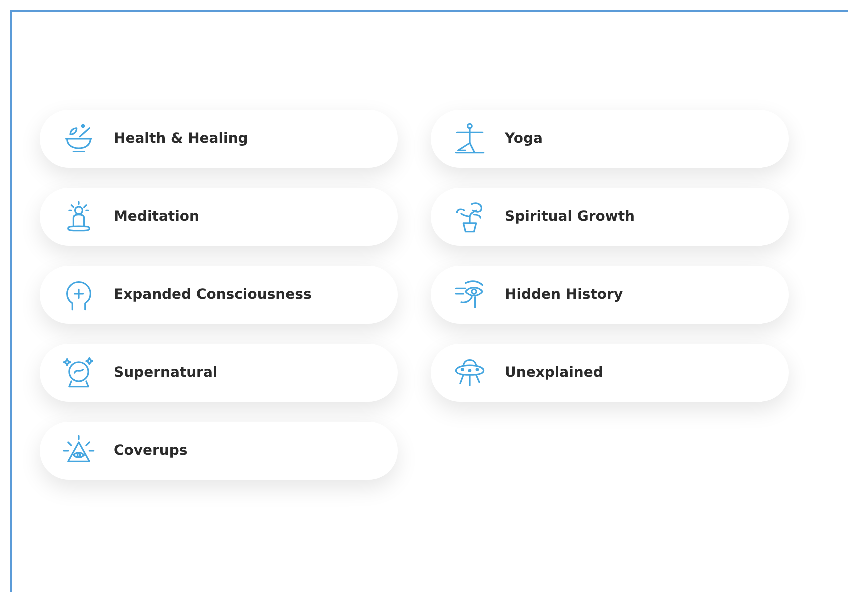 This screenshot has width=848, height=592. Describe the element at coordinates (610, 295) in the screenshot. I see `category-button: Hidden History` at that location.